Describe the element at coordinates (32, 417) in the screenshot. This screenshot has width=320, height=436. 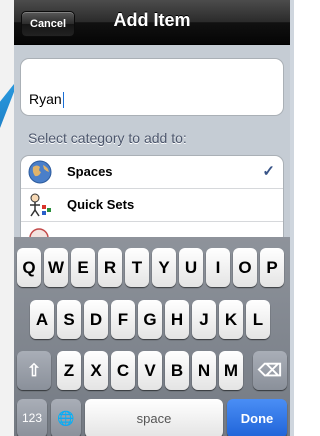
I see `numbers-key: 123` at that location.